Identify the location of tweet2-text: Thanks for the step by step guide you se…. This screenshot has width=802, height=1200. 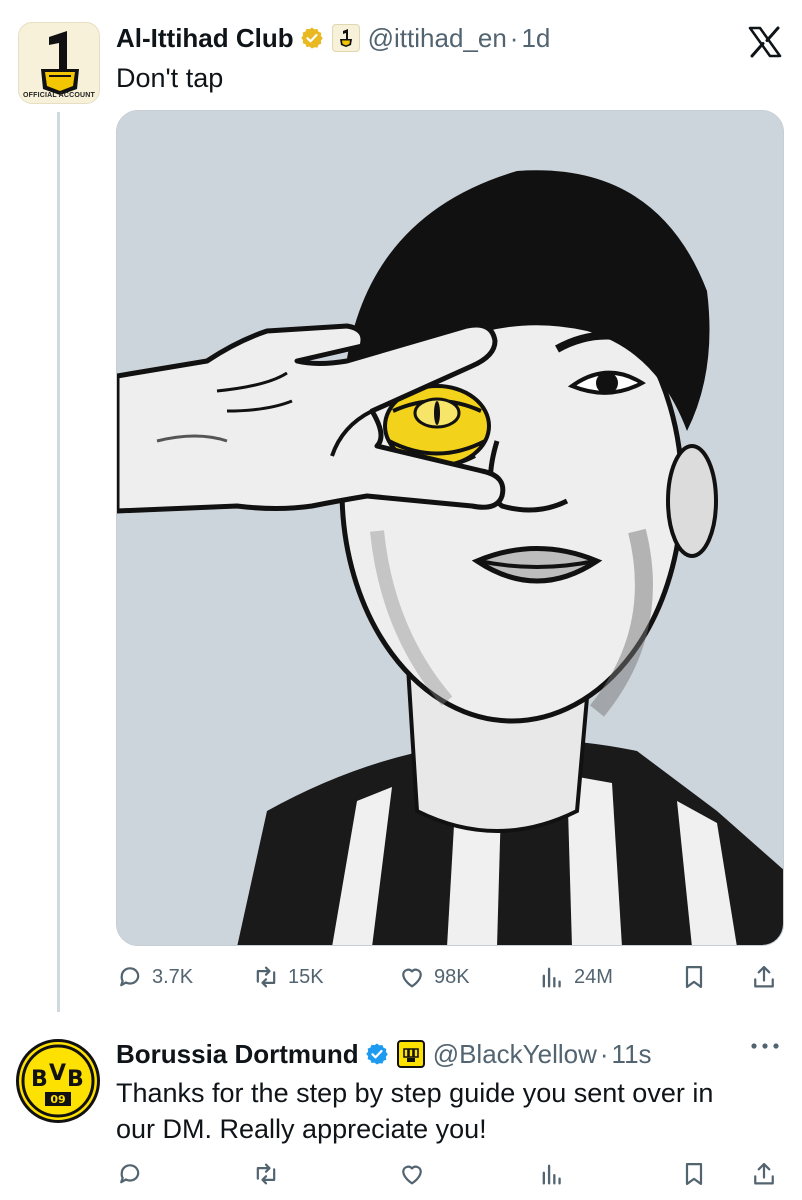
(415, 1111).